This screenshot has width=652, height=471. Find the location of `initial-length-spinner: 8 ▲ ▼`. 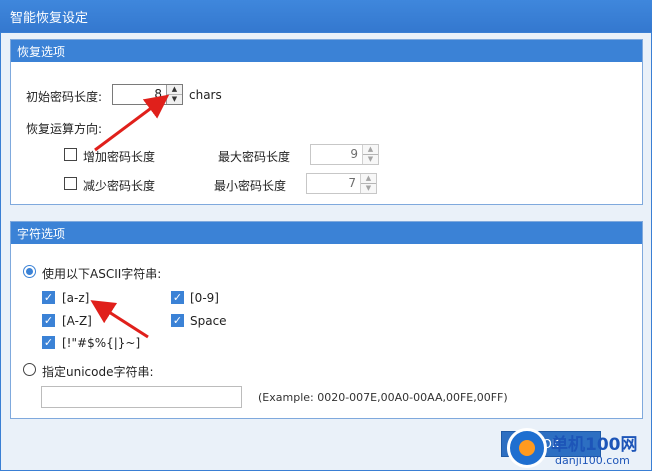

initial-length-spinner: 8 ▲ ▼ is located at coordinates (147, 94).